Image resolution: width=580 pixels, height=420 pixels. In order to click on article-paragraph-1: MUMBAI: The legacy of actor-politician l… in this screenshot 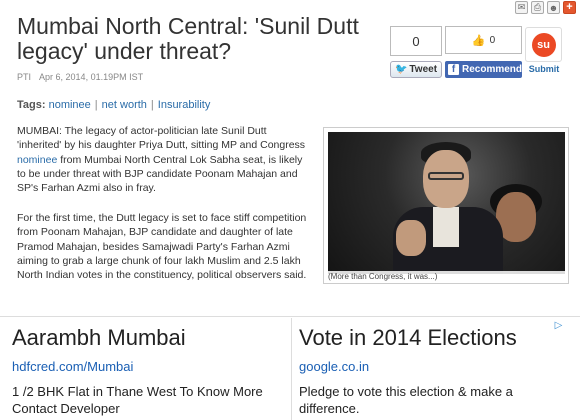, I will do `click(163, 159)`.